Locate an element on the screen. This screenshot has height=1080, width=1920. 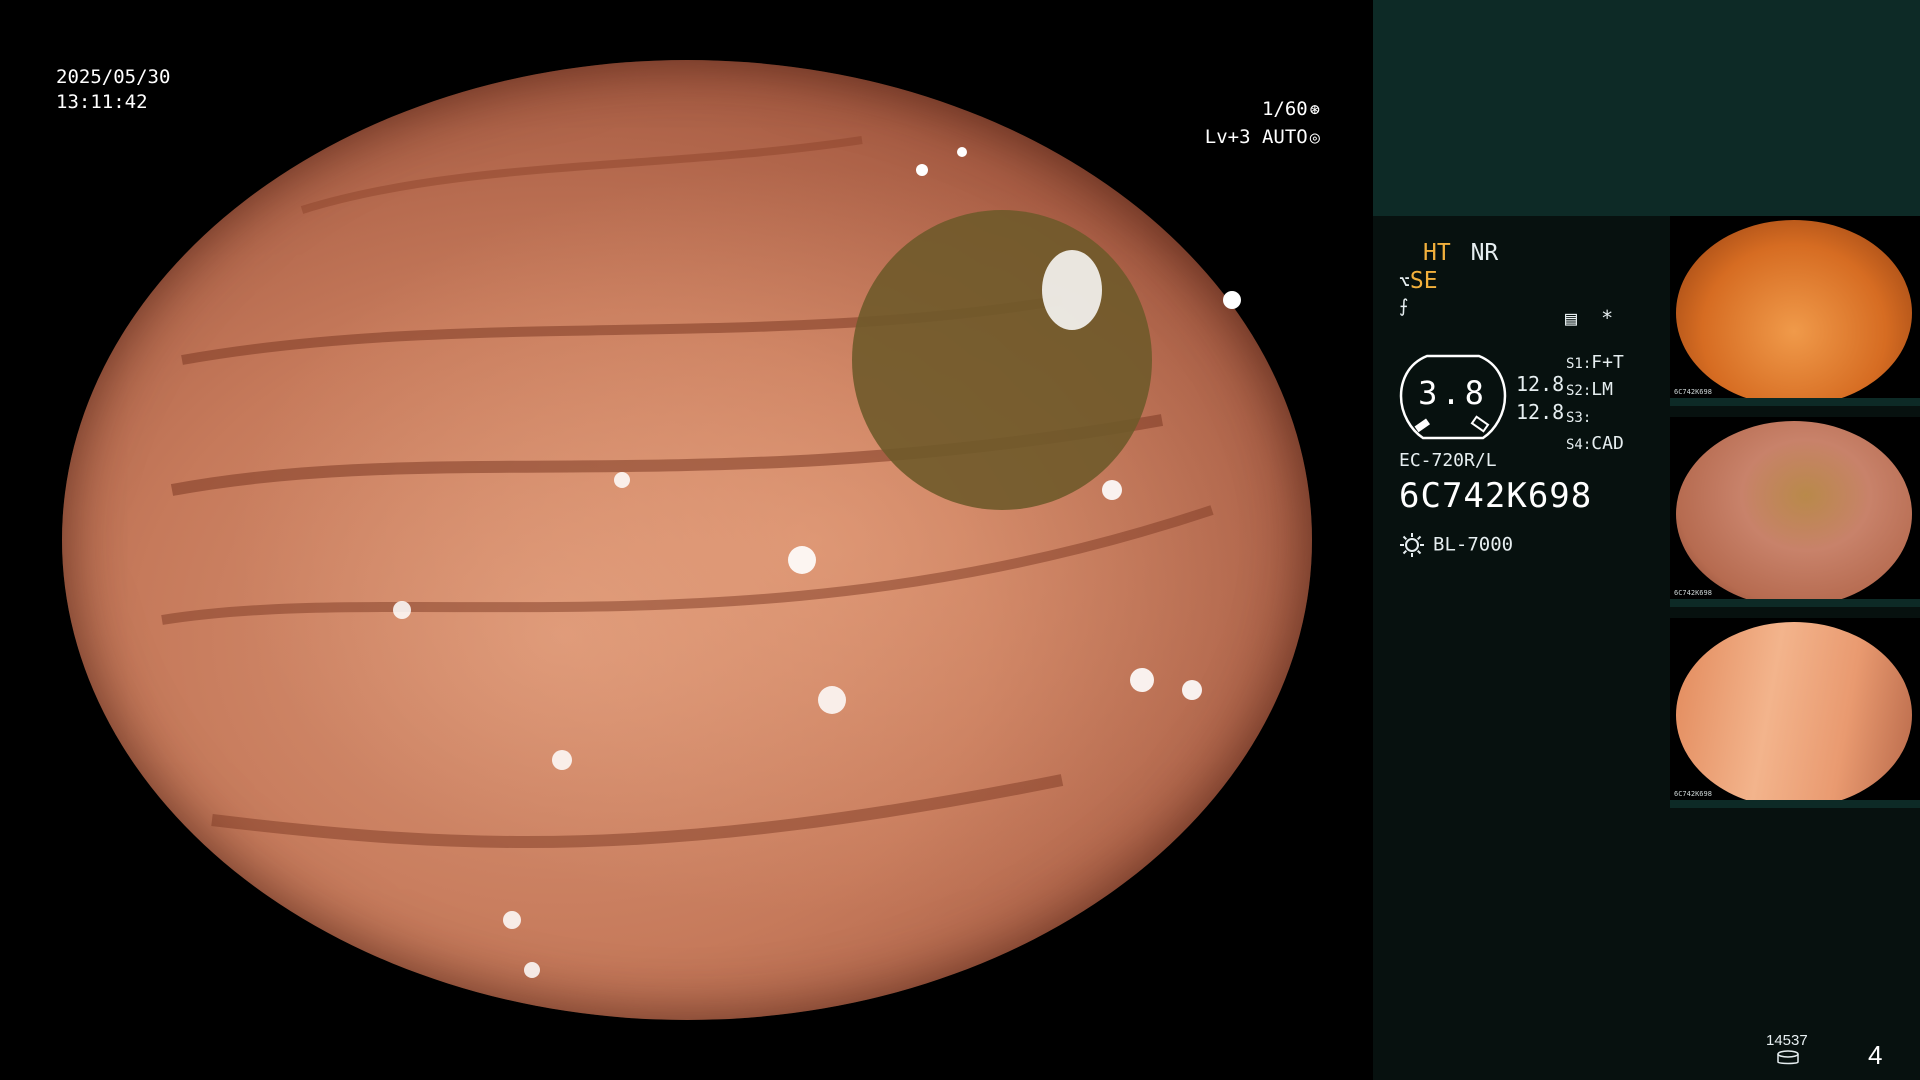
light-source-row: BL-7000 is located at coordinates (1456, 545).